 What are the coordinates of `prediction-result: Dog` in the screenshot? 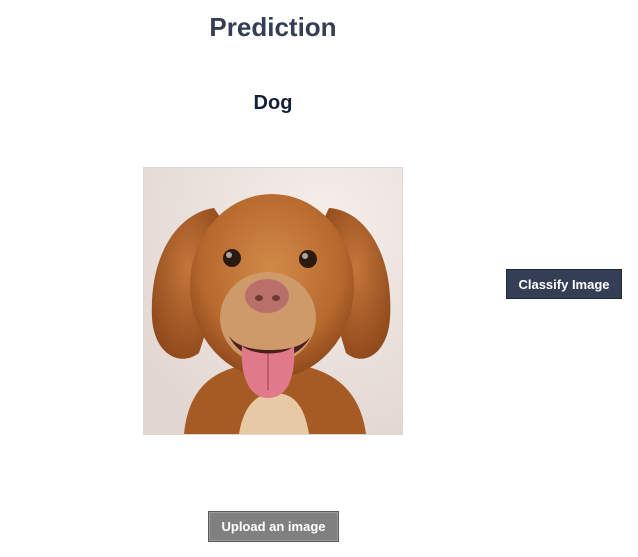 It's located at (273, 103).